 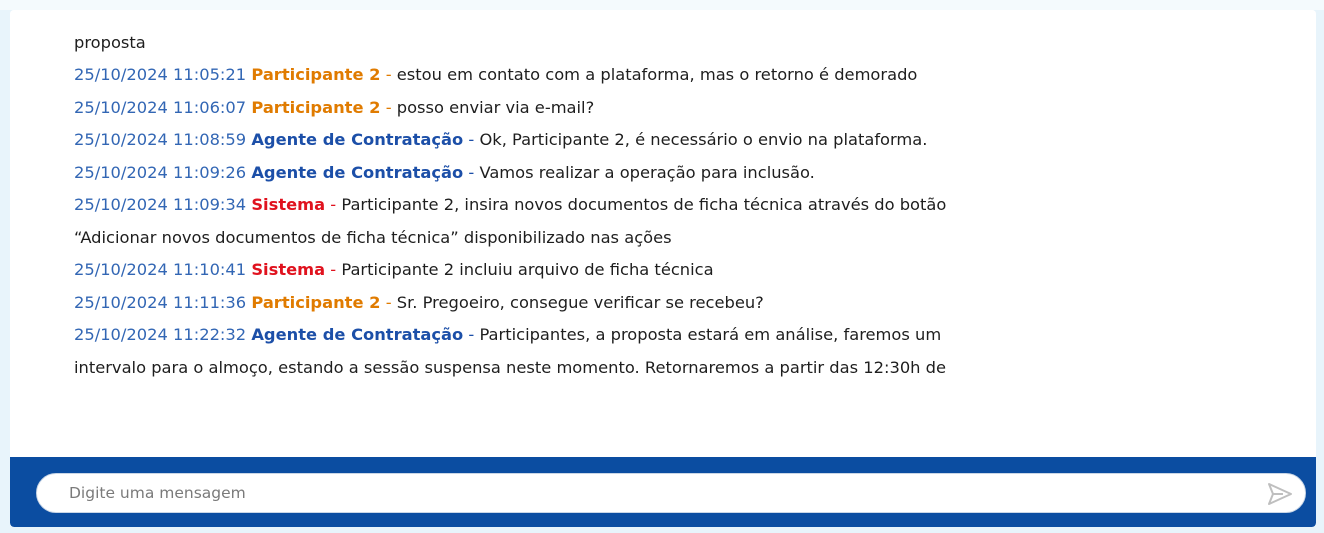 What do you see at coordinates (647, 172) in the screenshot?
I see `message-text: Vamos realizar a operação para inclusão.` at bounding box center [647, 172].